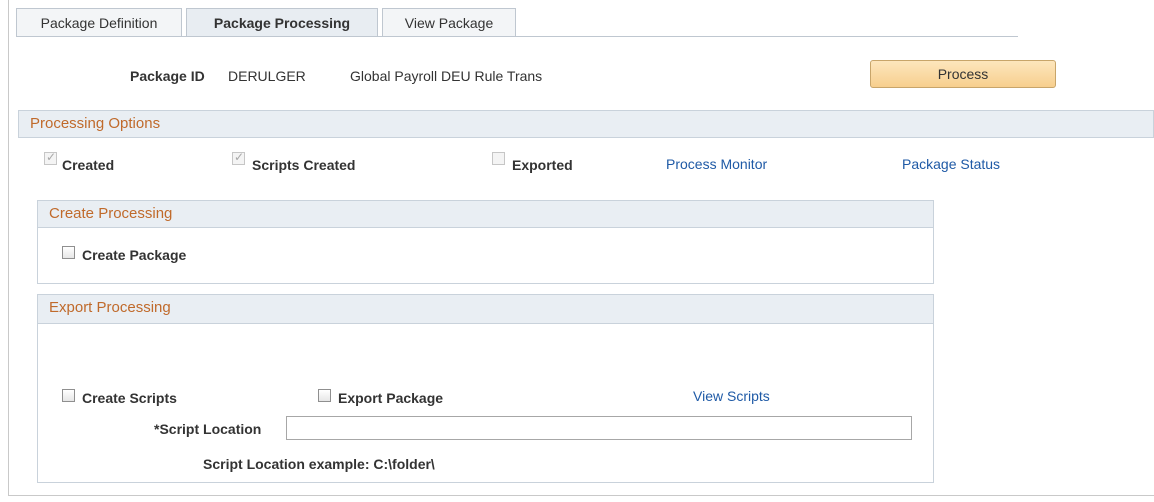 The width and height of the screenshot is (1154, 502). Describe the element at coordinates (208, 429) in the screenshot. I see `script-location-label: *Script Location` at that location.